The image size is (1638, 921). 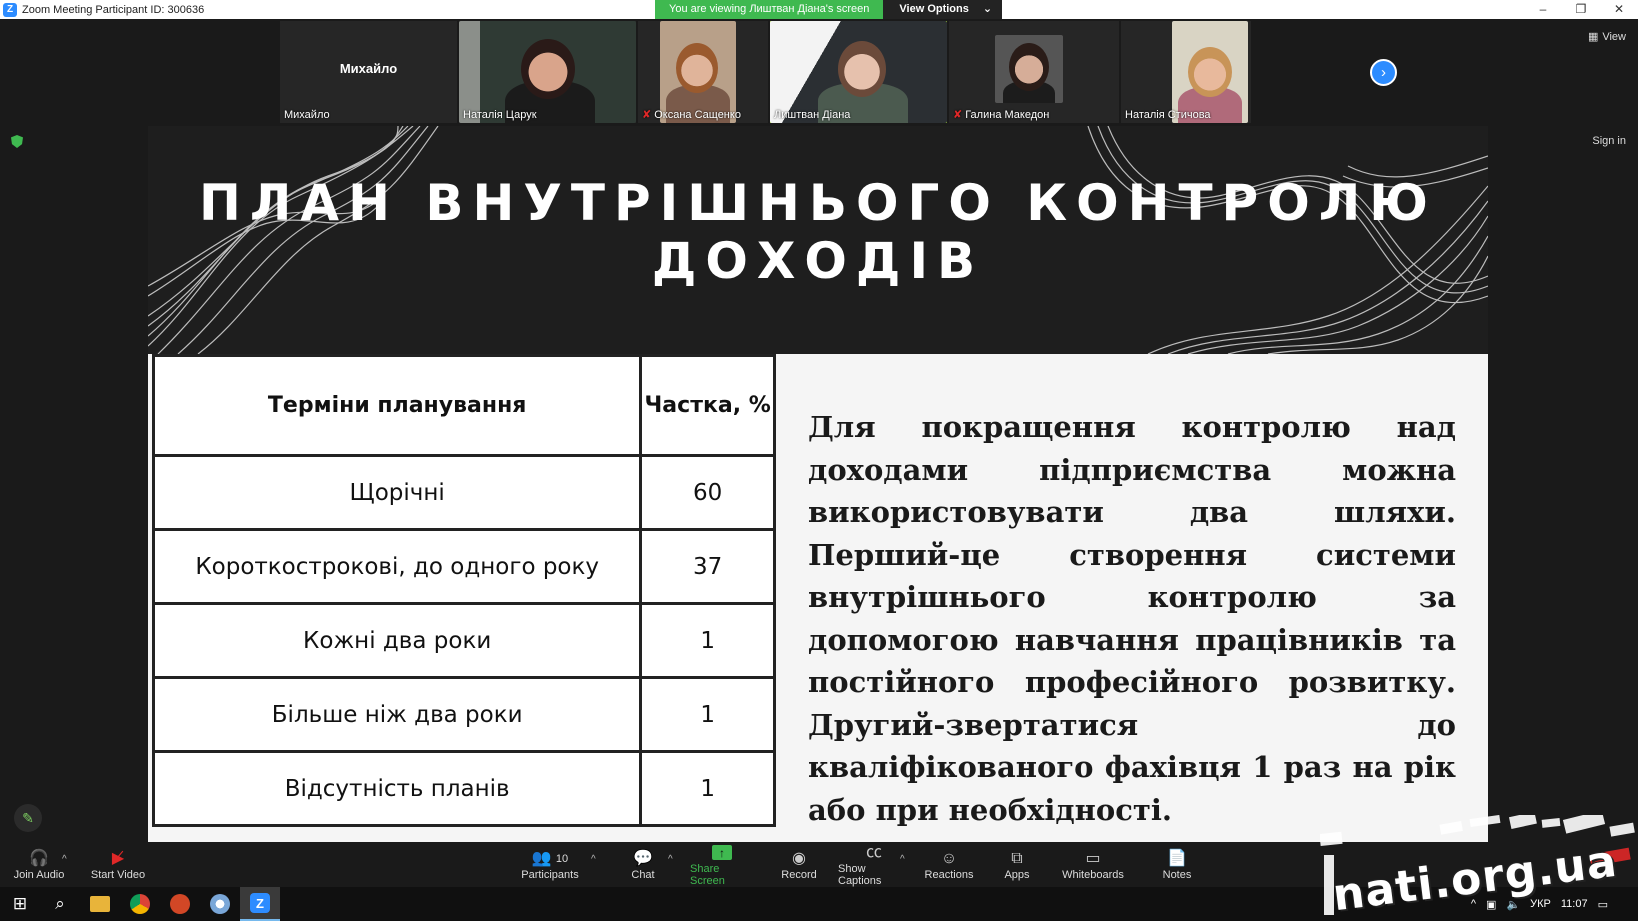 I want to click on table-cell: Короткострокові, до одного року, so click(x=397, y=566).